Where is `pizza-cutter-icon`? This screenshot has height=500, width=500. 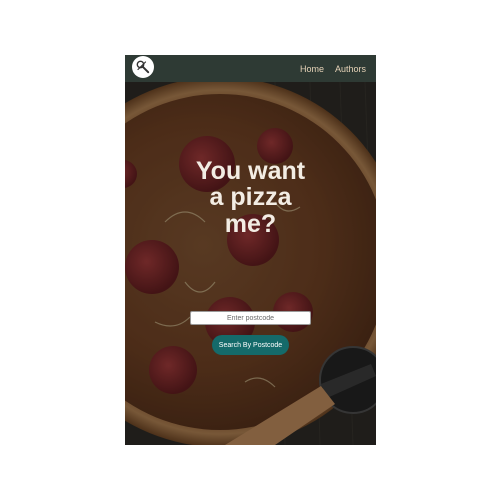 pizza-cutter-icon is located at coordinates (143, 67).